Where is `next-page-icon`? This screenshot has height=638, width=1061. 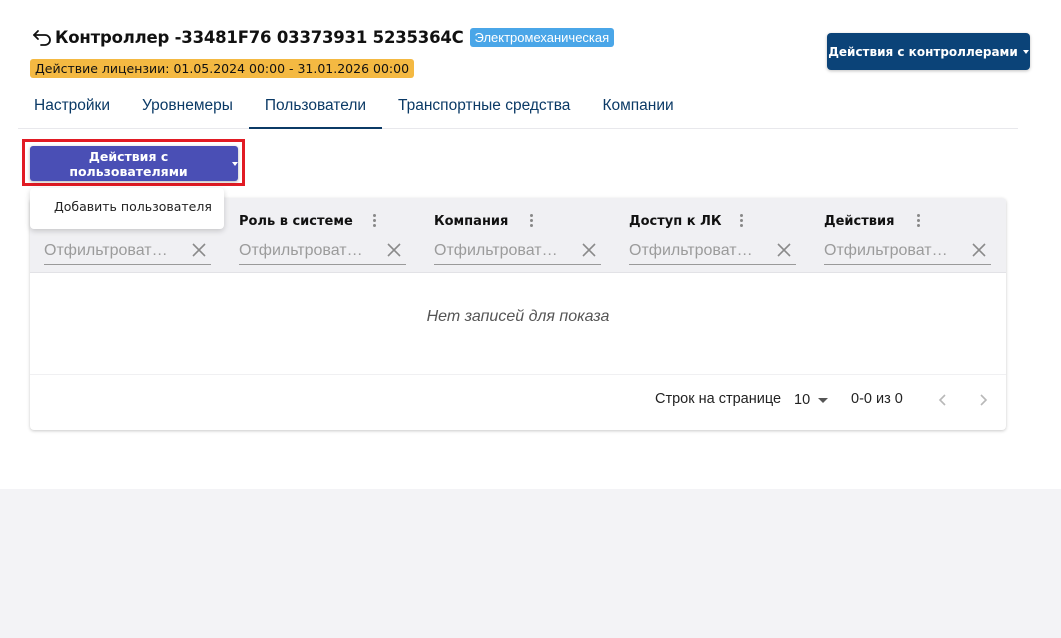 next-page-icon is located at coordinates (983, 400).